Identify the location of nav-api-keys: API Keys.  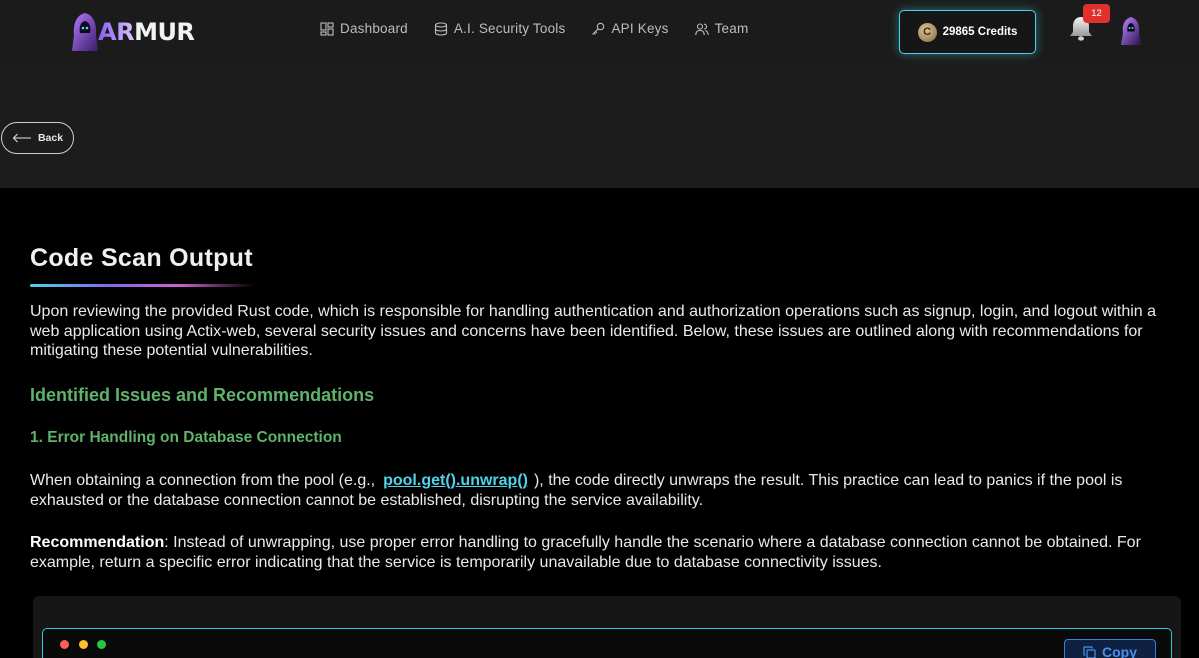
(629, 28).